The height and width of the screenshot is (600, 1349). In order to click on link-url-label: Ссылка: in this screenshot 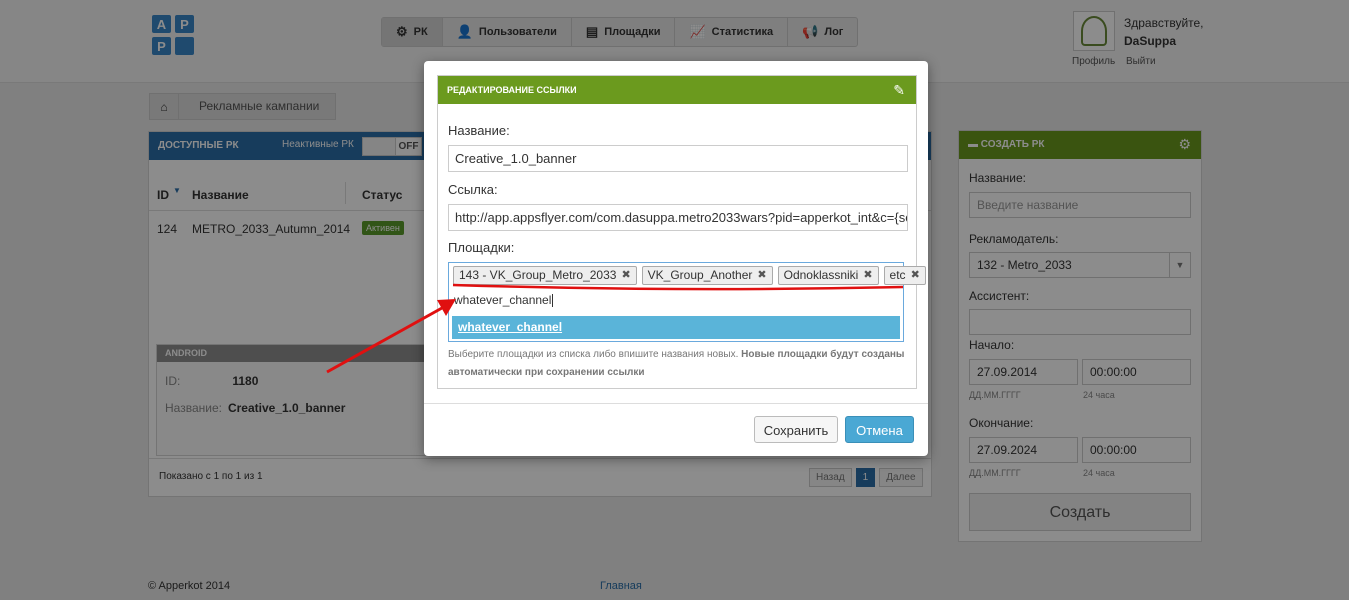, I will do `click(473, 189)`.